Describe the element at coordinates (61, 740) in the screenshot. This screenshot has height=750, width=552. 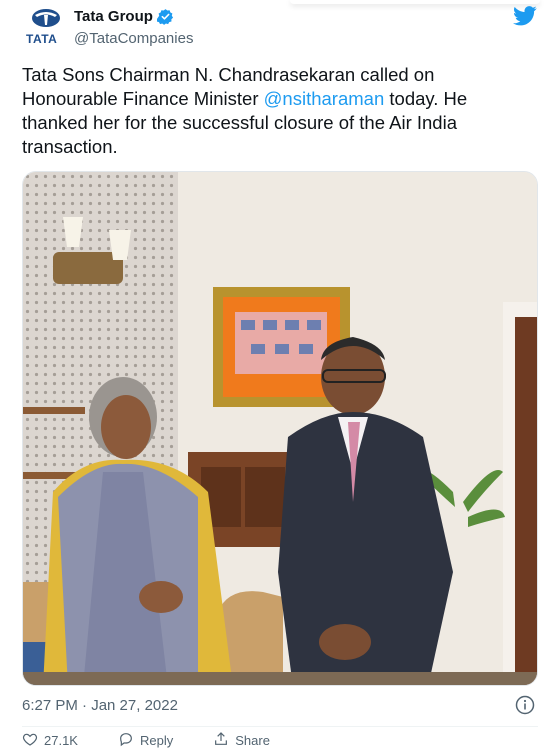
I see `like-count: 27.1K` at that location.